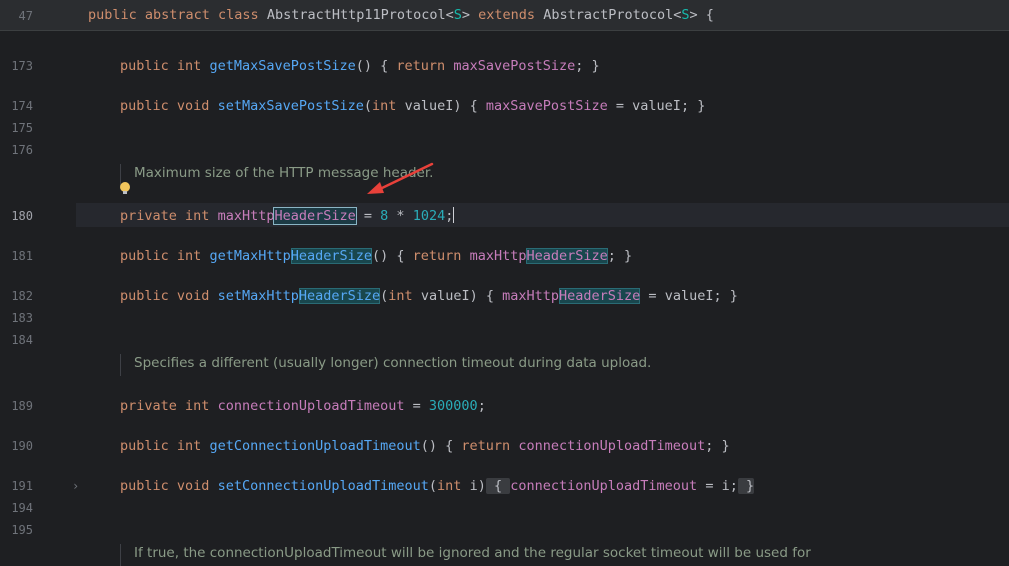 The image size is (1009, 566). What do you see at coordinates (22, 256) in the screenshot?
I see `line-number: 181` at bounding box center [22, 256].